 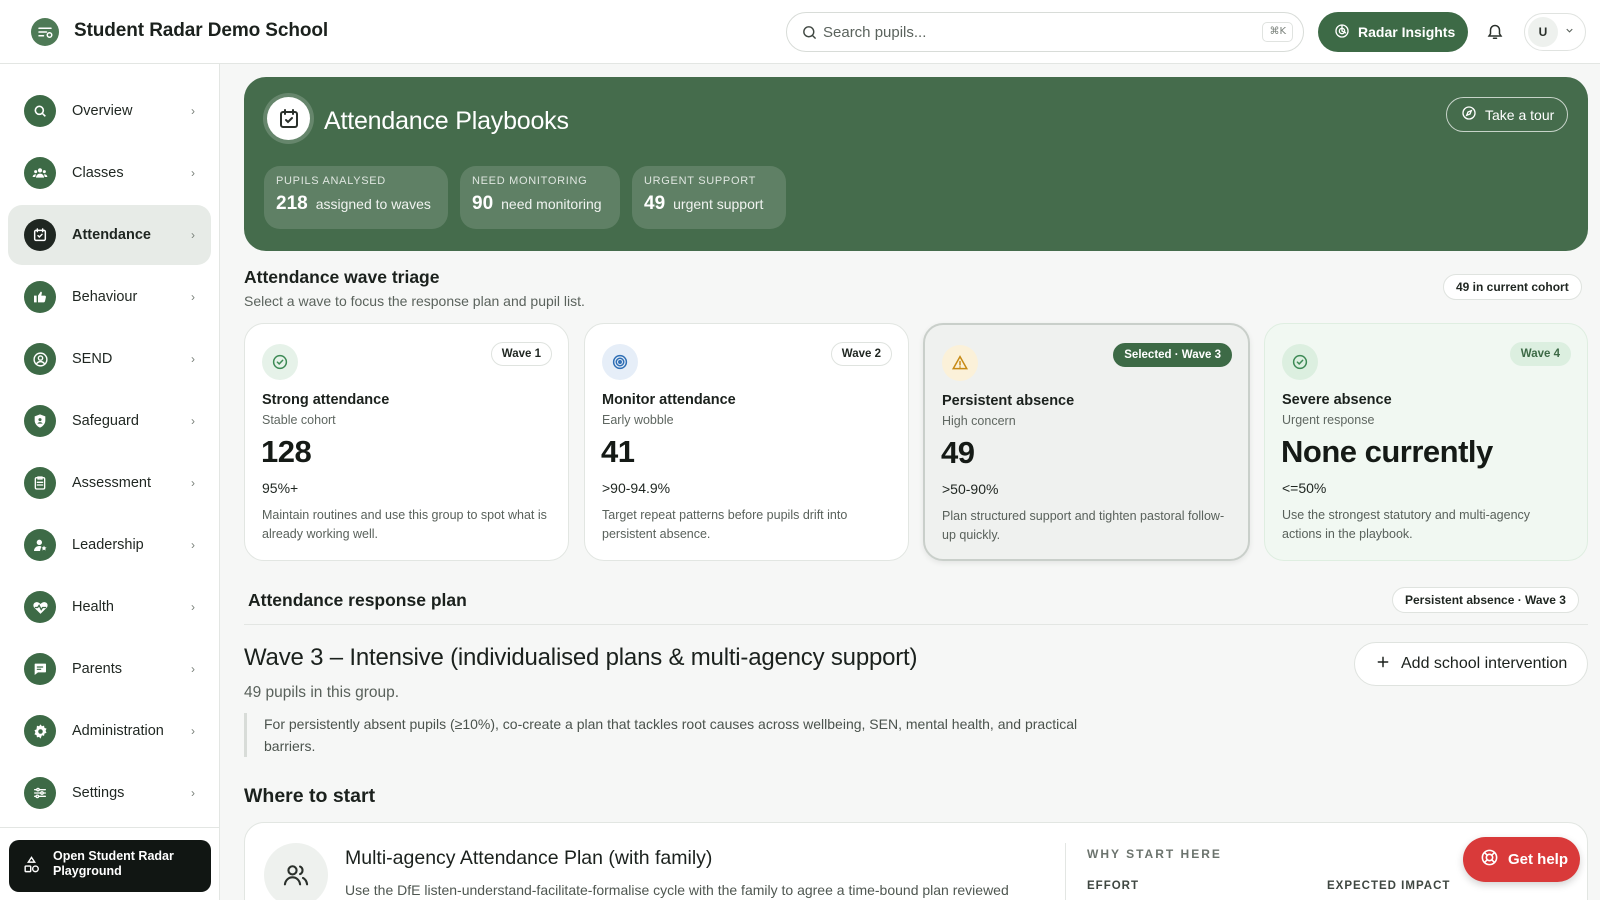 I want to click on shapes-icon, so click(x=31, y=867).